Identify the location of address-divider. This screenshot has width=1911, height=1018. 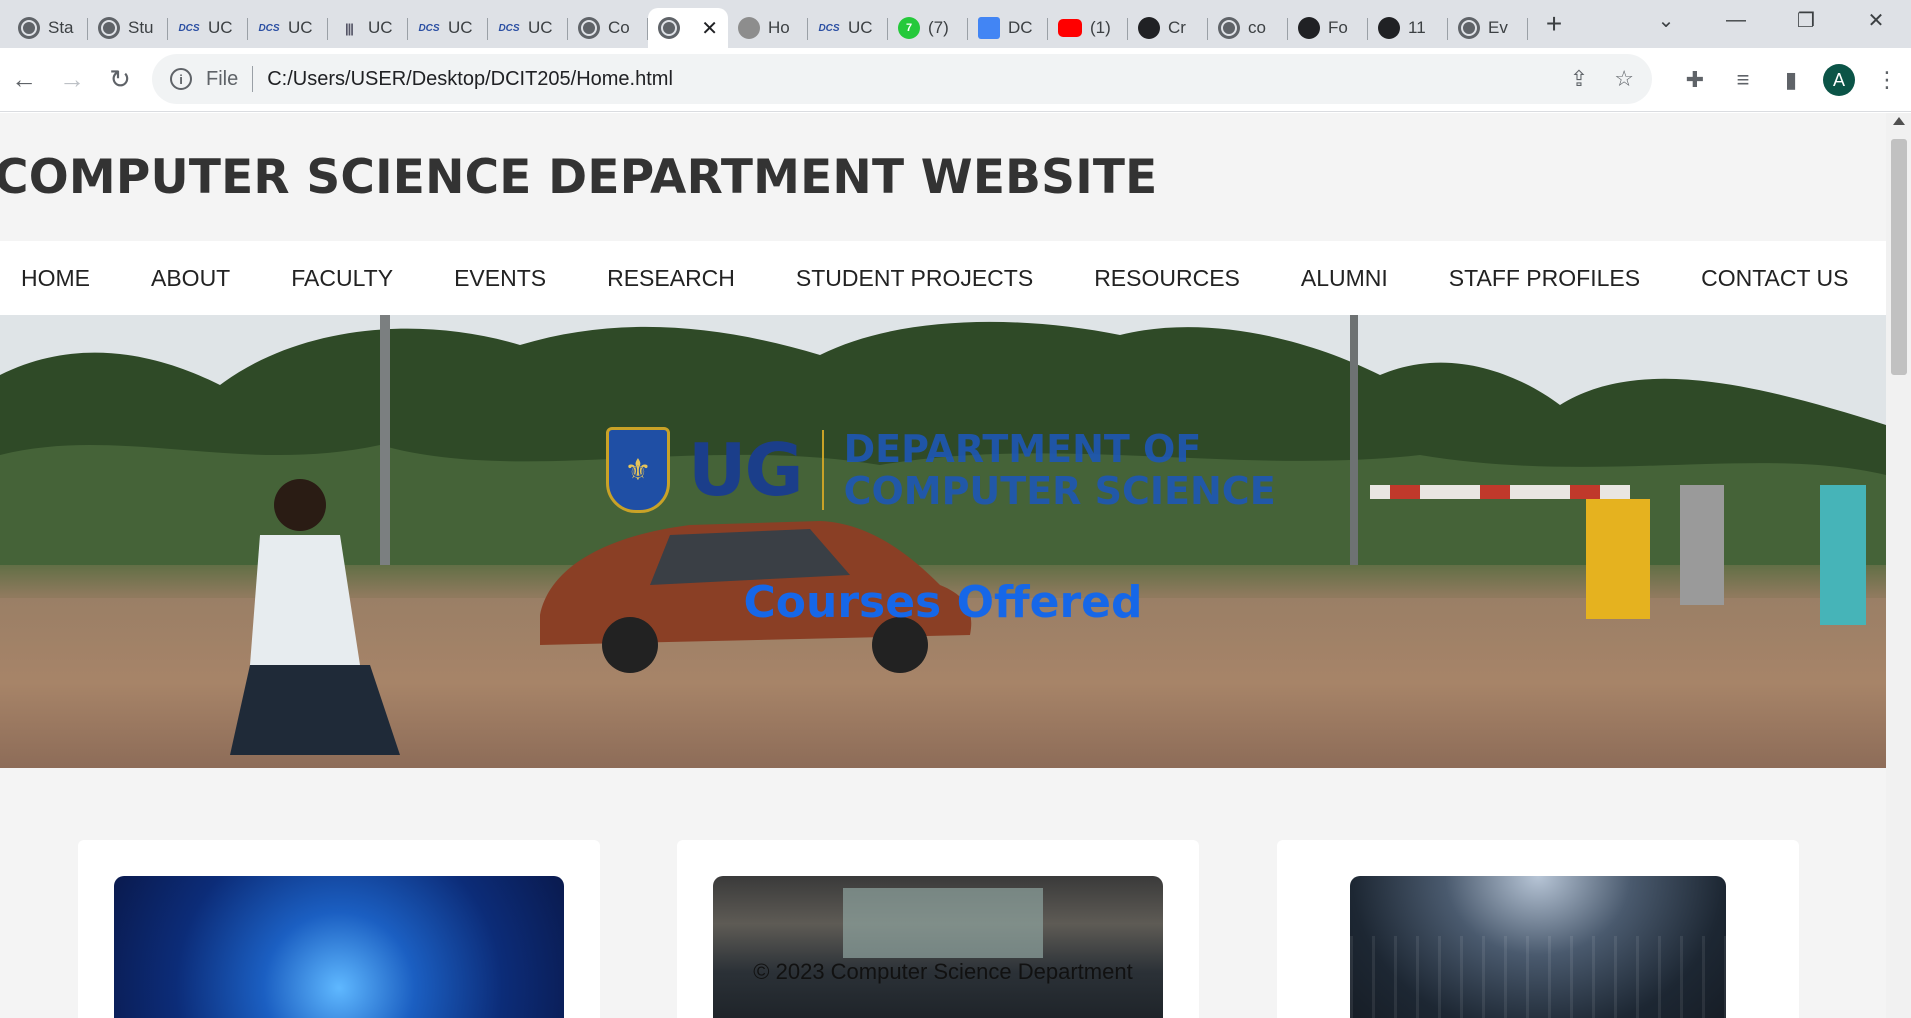
(253, 79).